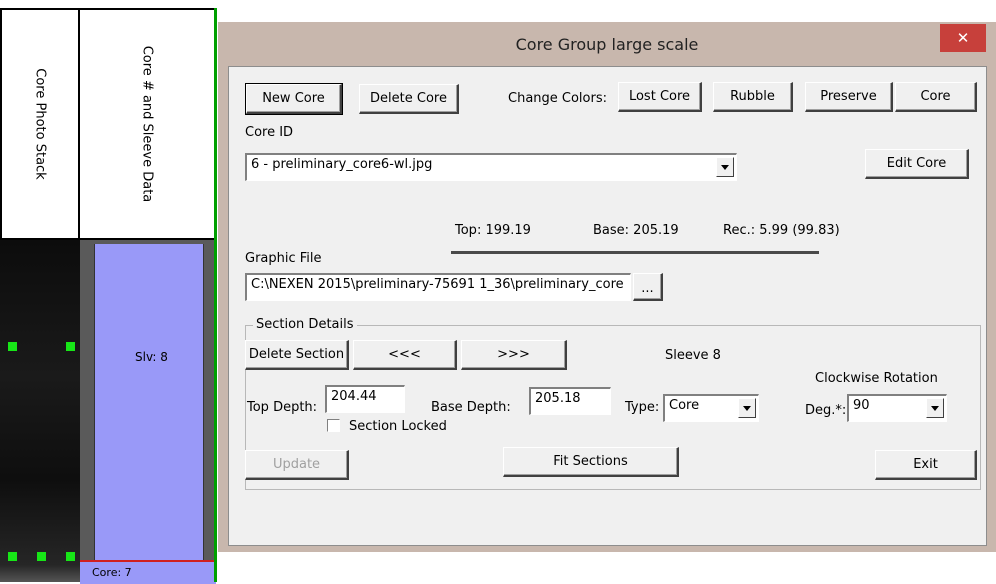 The image size is (996, 584). I want to click on type-dropdown: Core, so click(711, 408).